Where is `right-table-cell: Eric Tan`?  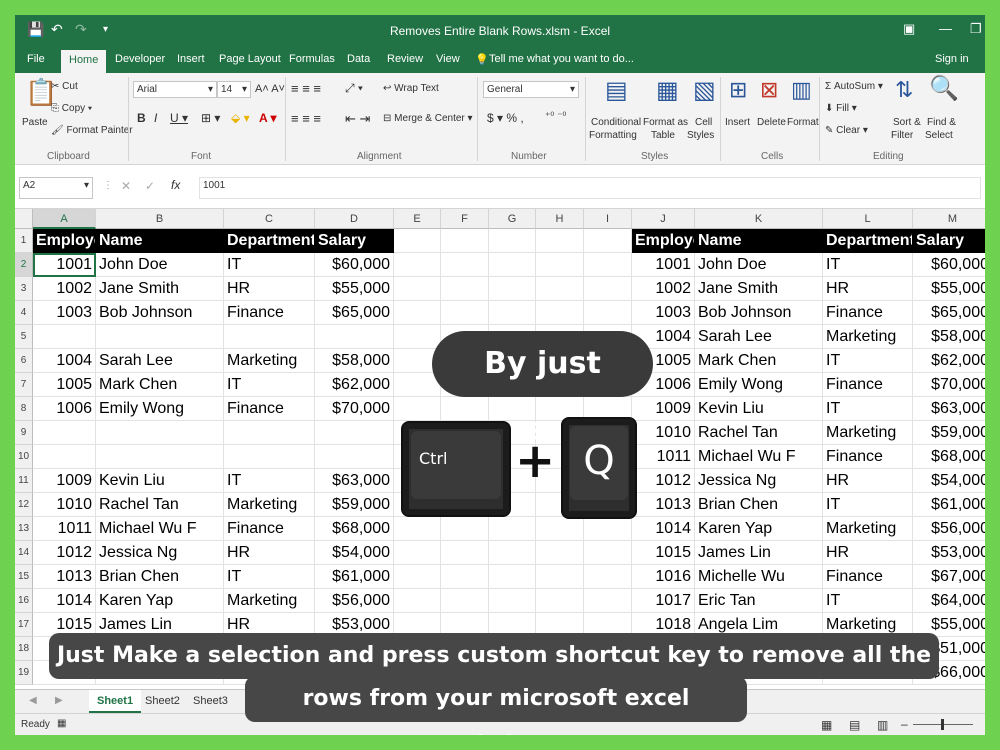
right-table-cell: Eric Tan is located at coordinates (759, 601).